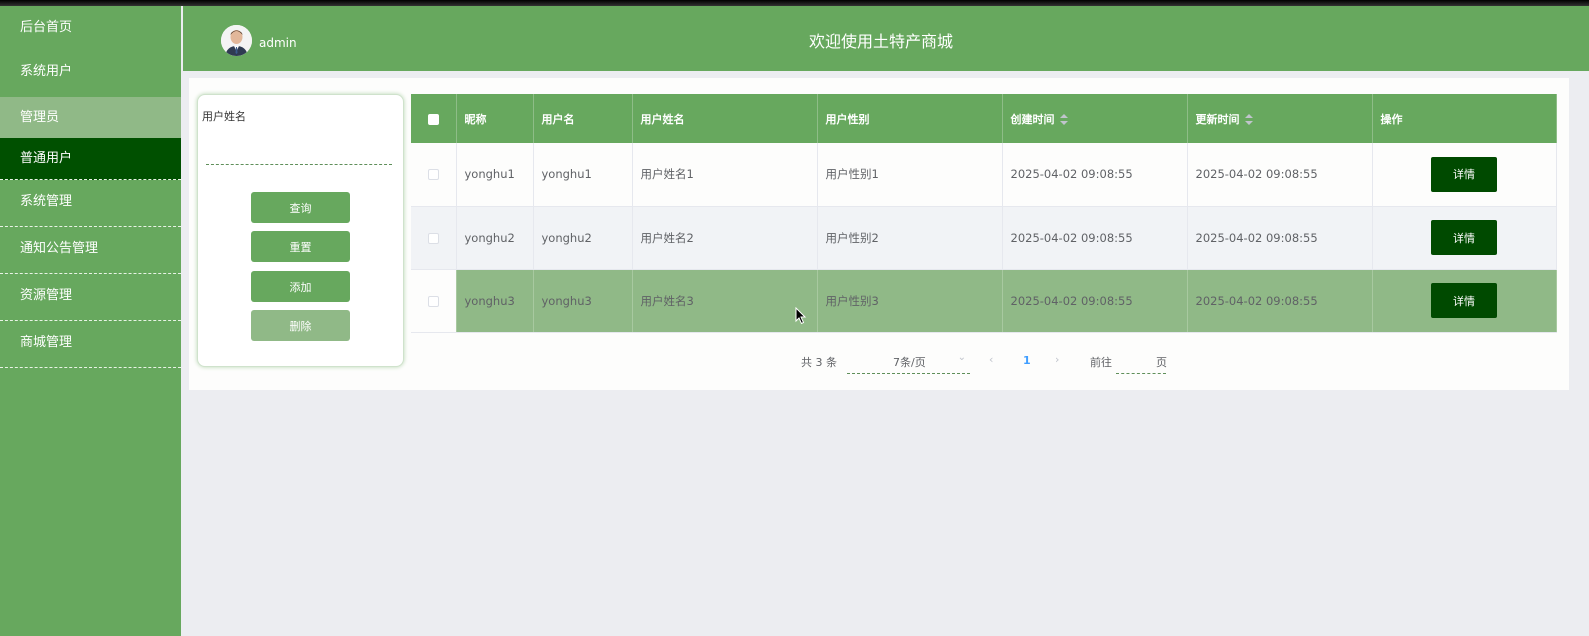  What do you see at coordinates (90, 73) in the screenshot?
I see `sidebar-item-system-users: 系统用户` at bounding box center [90, 73].